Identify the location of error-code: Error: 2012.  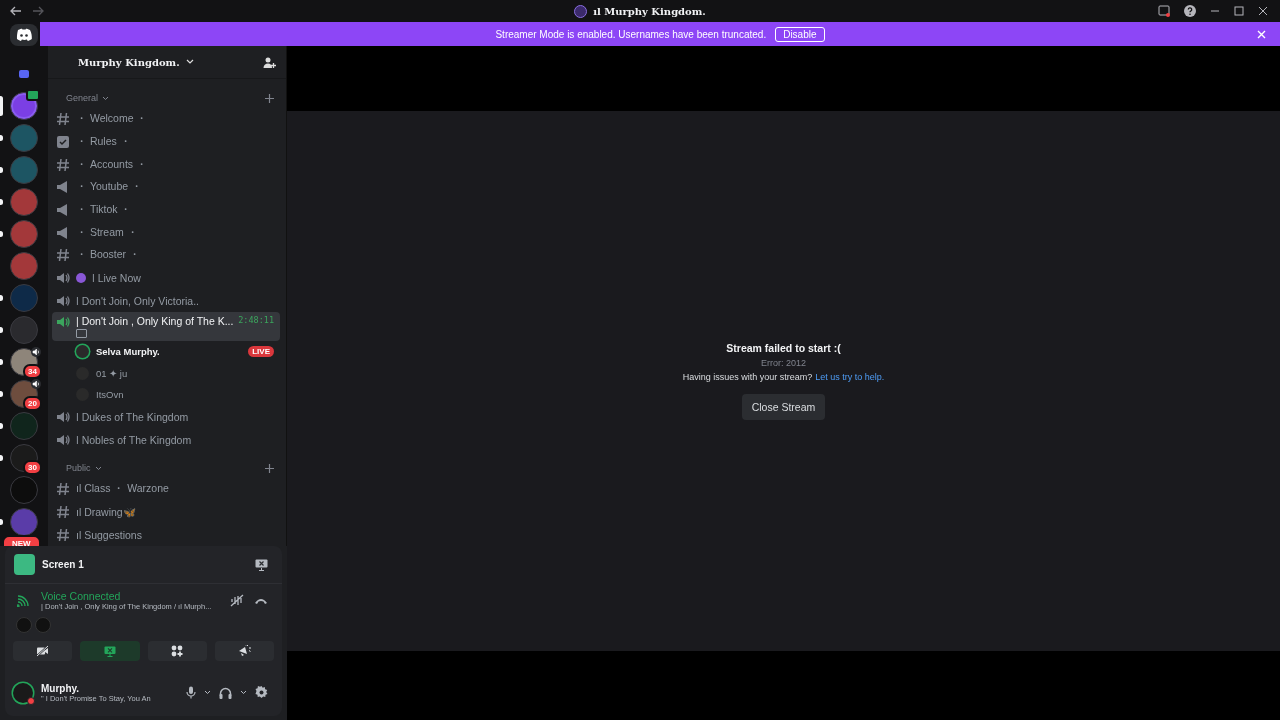
(783, 363).